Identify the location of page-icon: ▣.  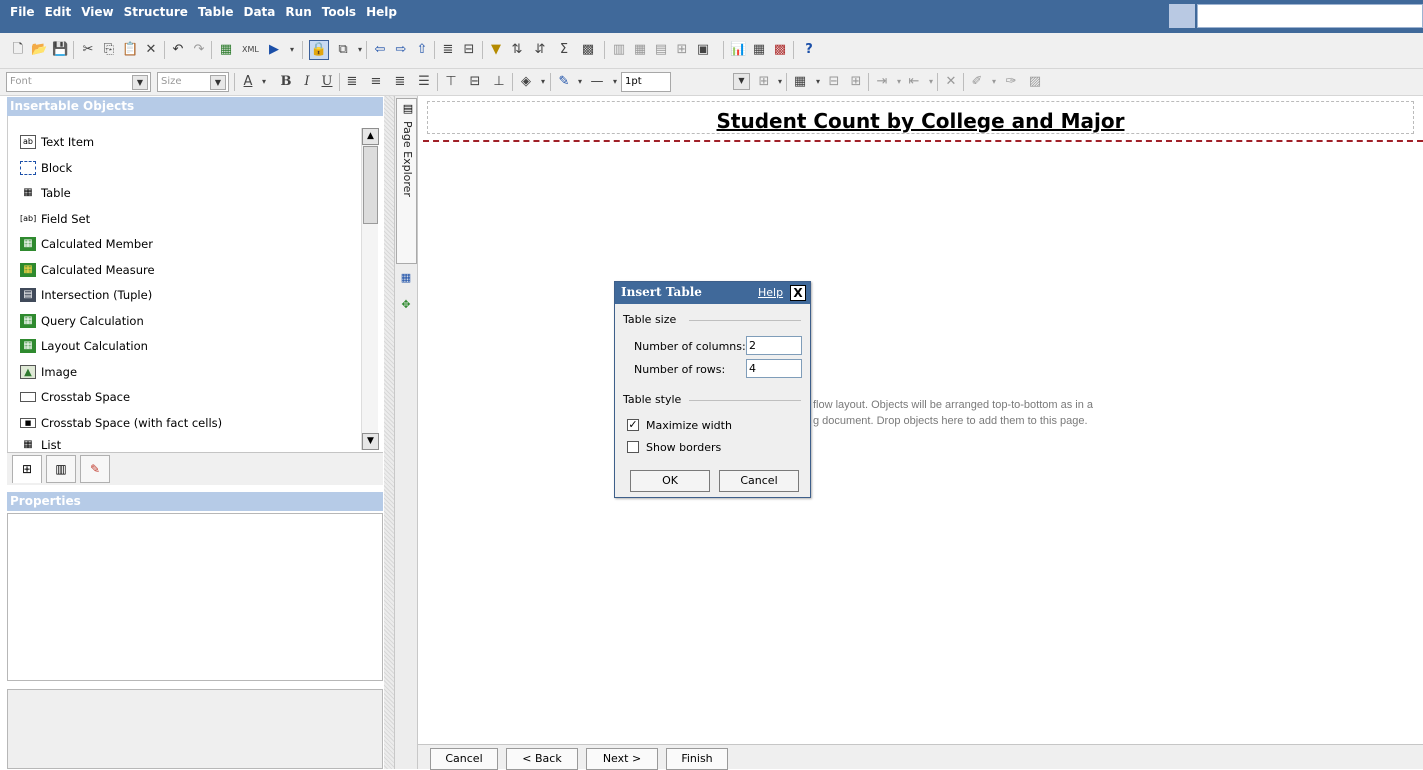
(703, 50).